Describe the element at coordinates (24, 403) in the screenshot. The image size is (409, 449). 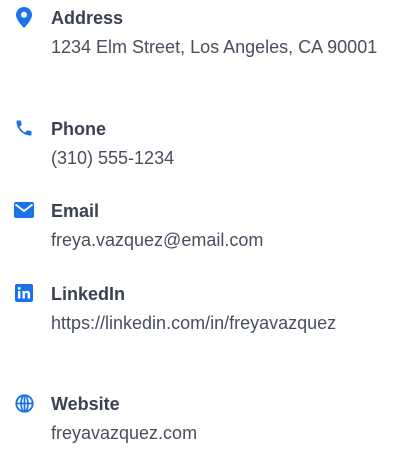
I see `globe-icon` at that location.